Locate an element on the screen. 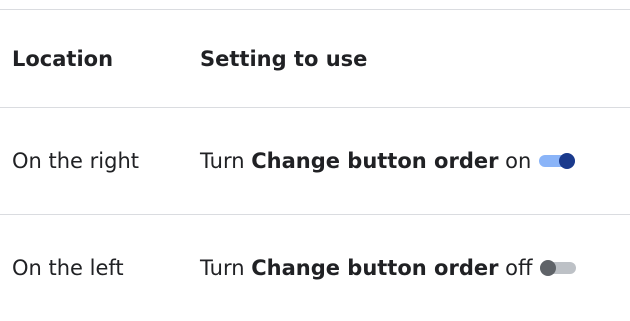 The image size is (630, 321). setting-cell: Turn Change button order off is located at coordinates (415, 268).